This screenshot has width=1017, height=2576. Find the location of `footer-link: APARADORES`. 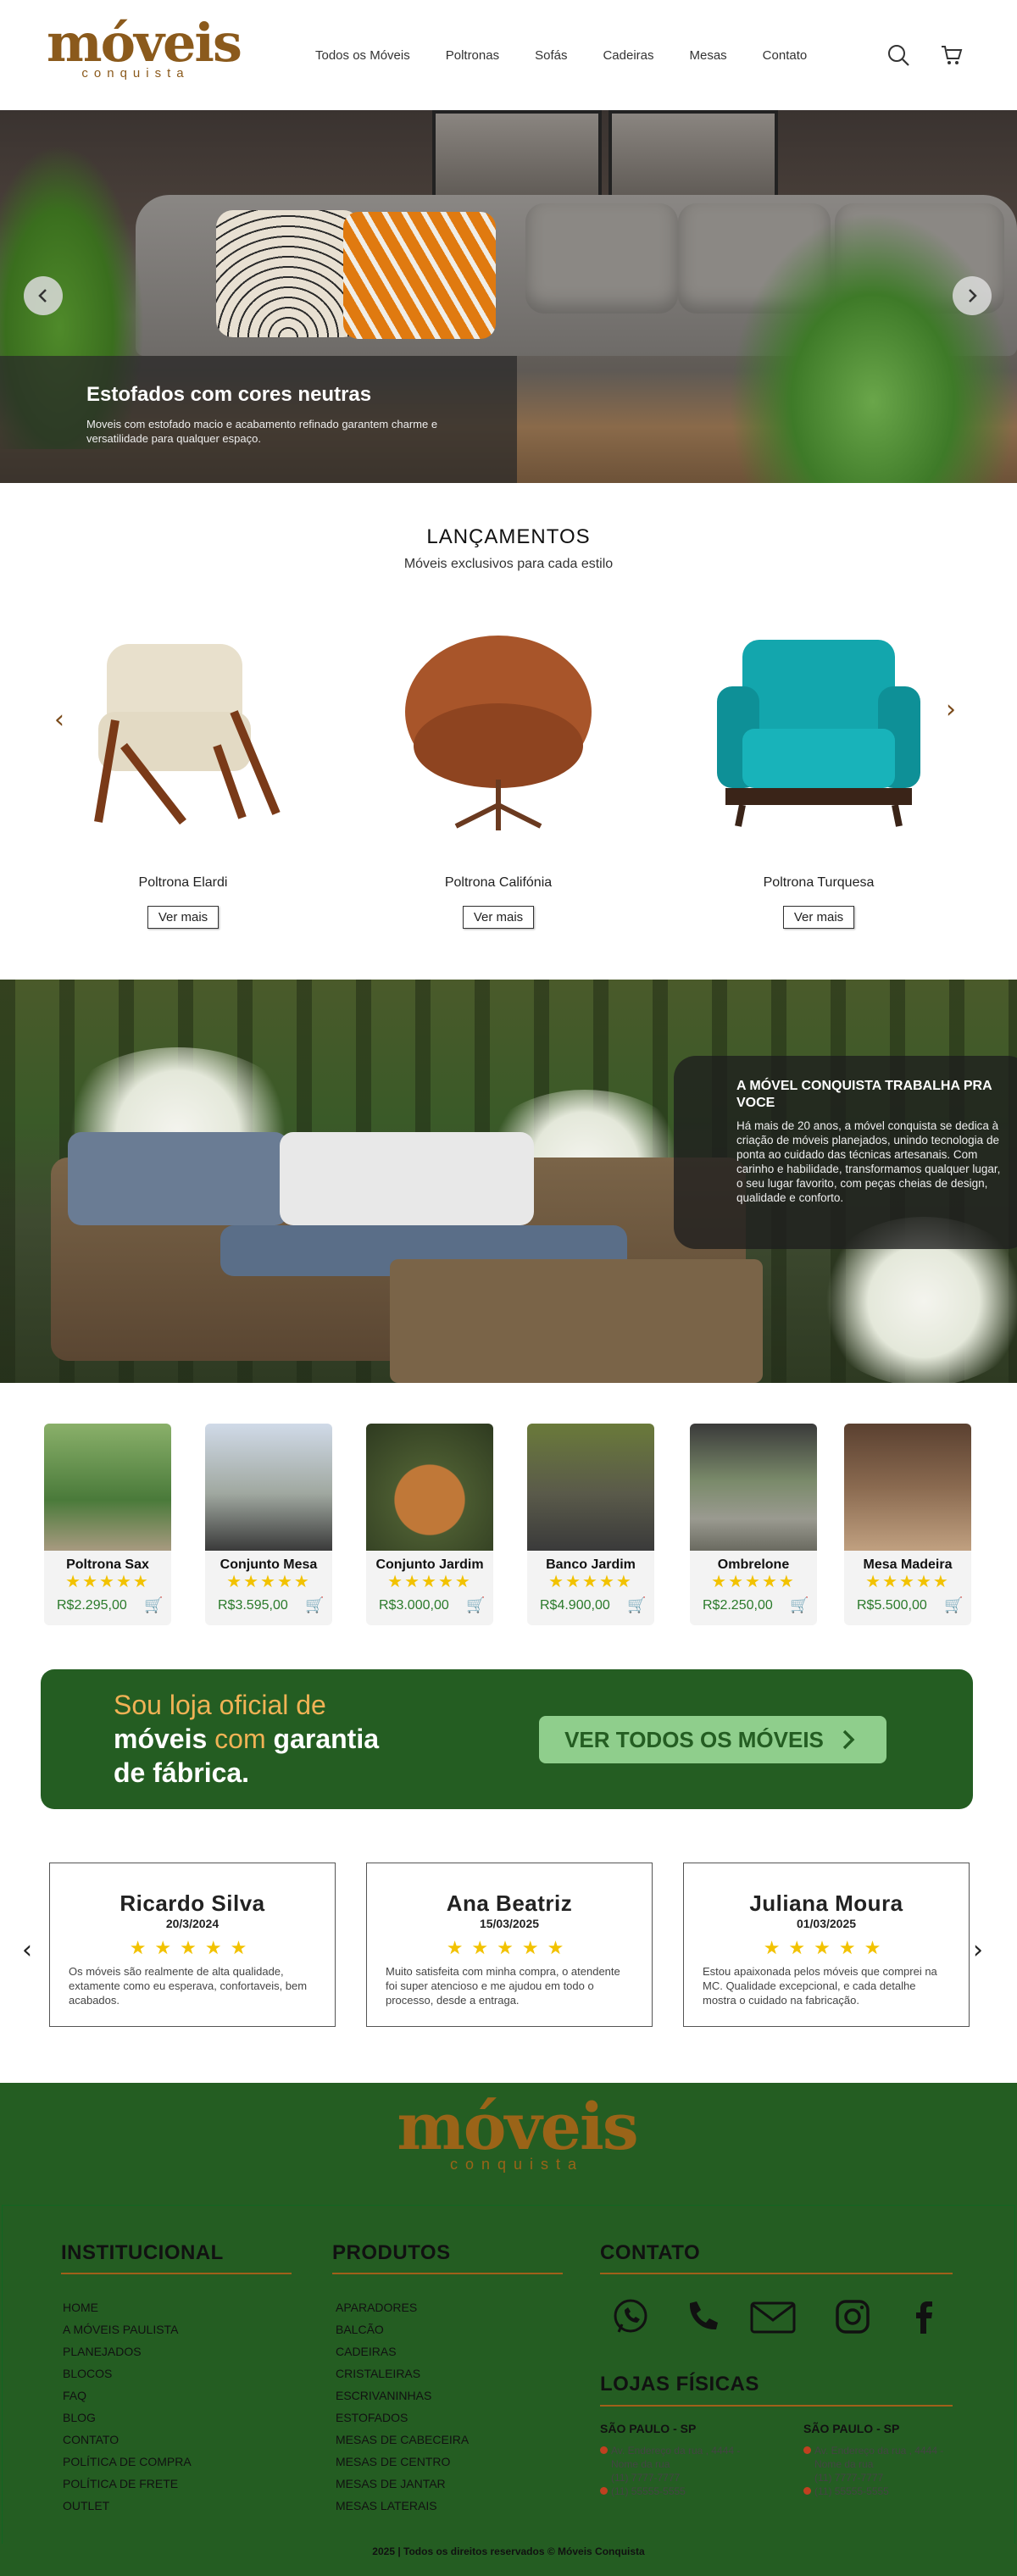

footer-link: APARADORES is located at coordinates (402, 2307).